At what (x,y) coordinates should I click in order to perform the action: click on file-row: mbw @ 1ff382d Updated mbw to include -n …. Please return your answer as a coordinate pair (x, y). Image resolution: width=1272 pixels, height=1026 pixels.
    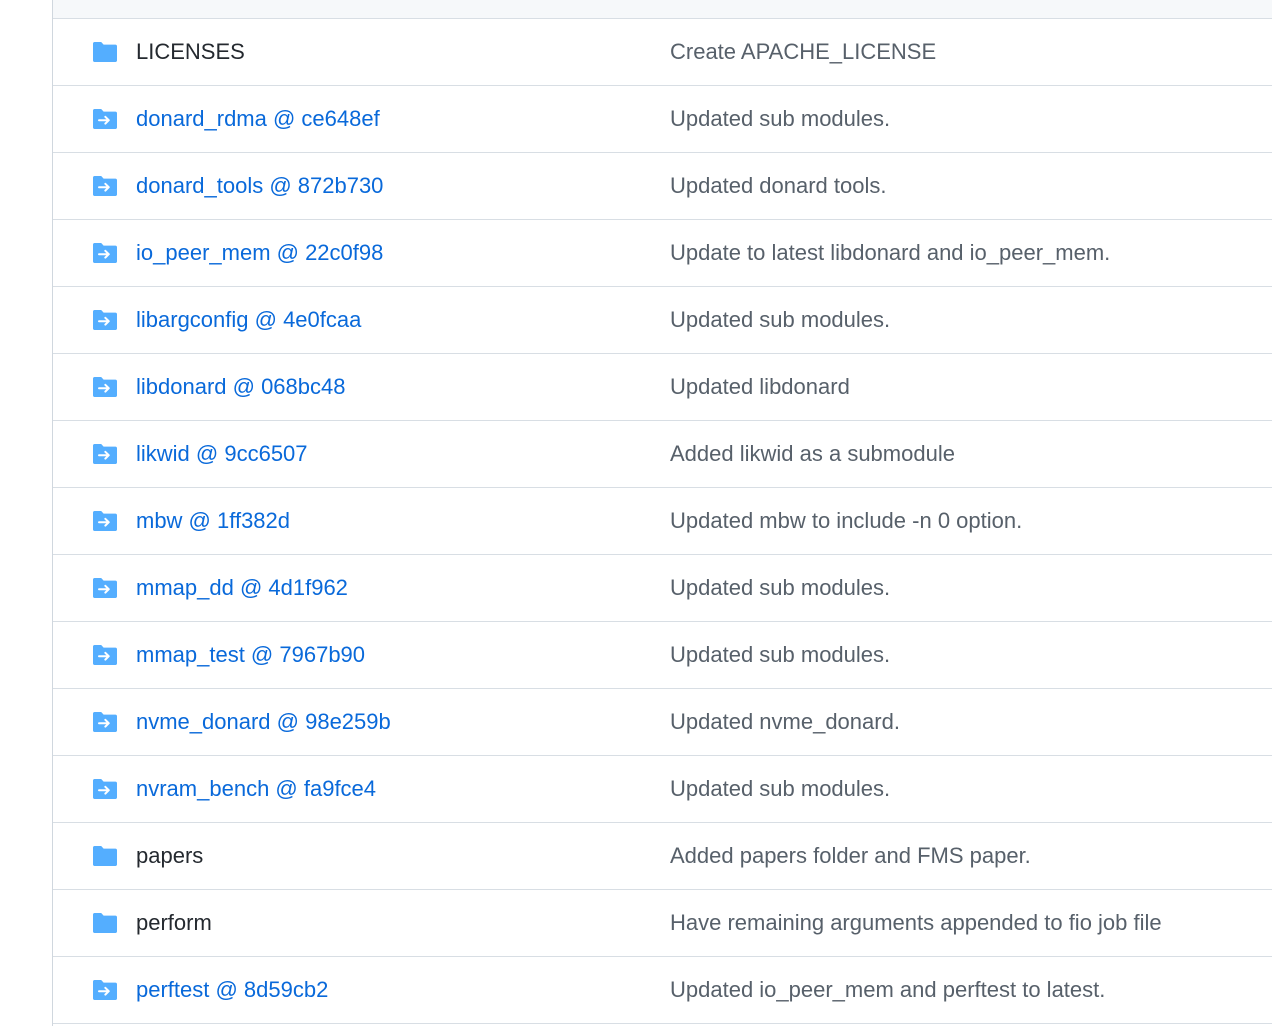
    Looking at the image, I should click on (662, 521).